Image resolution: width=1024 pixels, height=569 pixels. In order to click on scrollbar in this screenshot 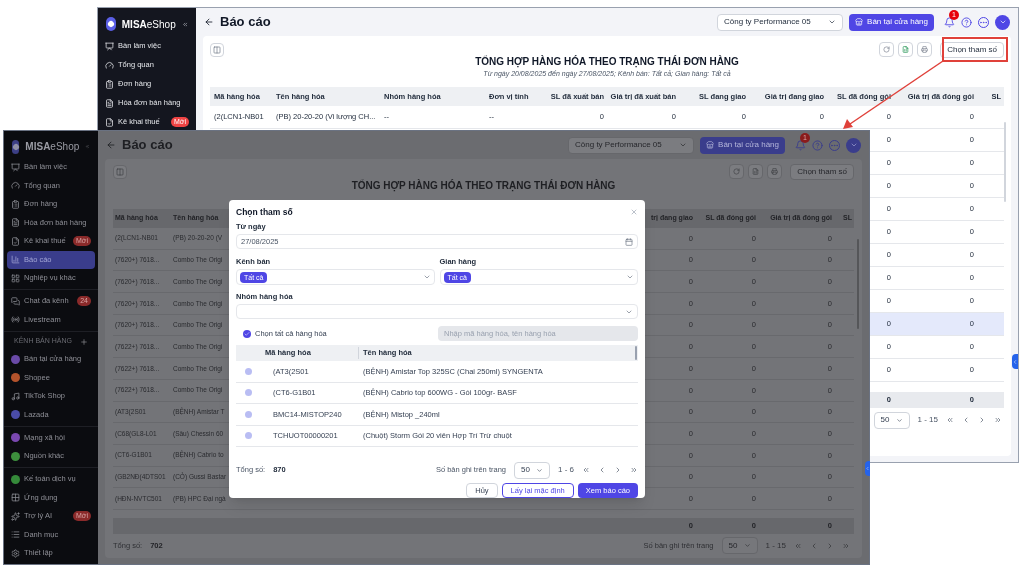, I will do `click(636, 353)`.